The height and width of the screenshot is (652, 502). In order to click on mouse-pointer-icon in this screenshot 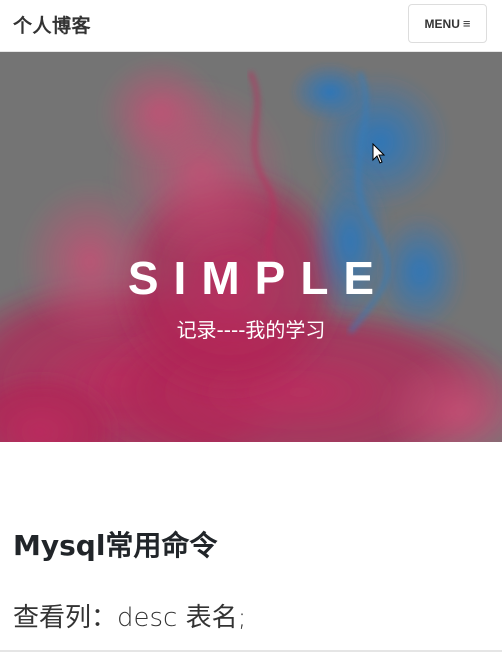, I will do `click(379, 153)`.